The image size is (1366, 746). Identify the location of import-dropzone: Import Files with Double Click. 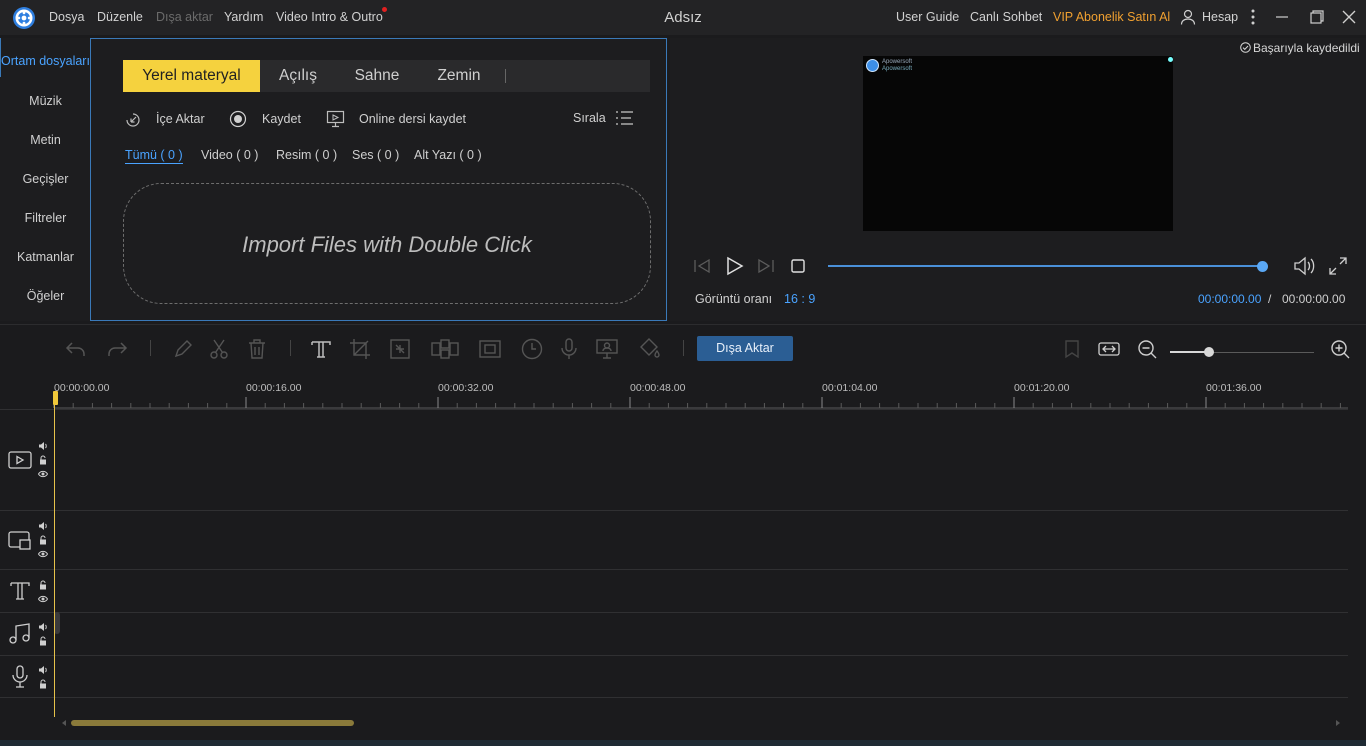
(387, 243).